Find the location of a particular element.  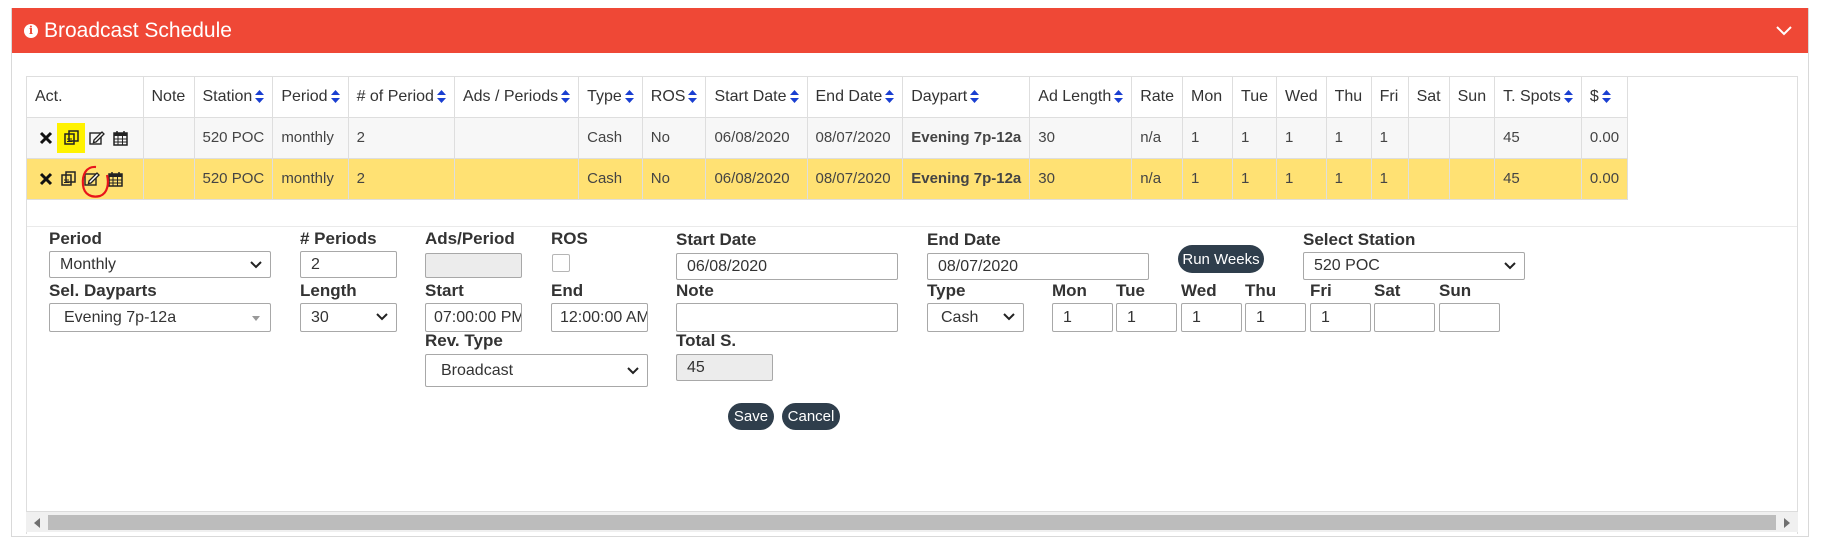

period-select: Monthly is located at coordinates (160, 264).